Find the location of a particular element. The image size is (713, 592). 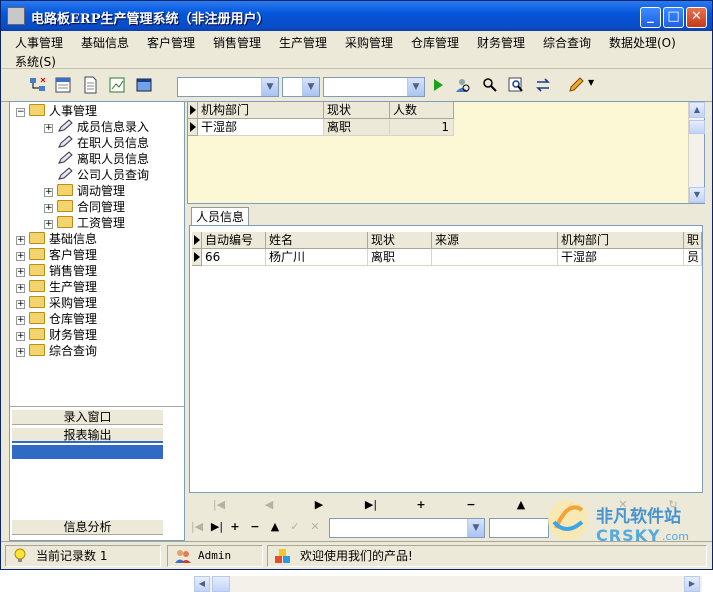

cell-id: 66 is located at coordinates (234, 257).